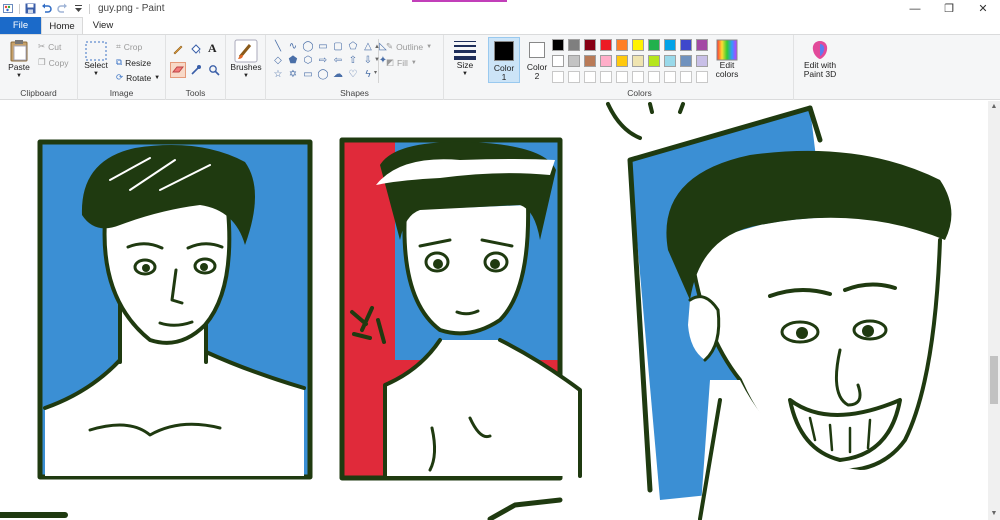 The width and height of the screenshot is (1000, 520). Describe the element at coordinates (994, 514) in the screenshot. I see `scroll-down-arrow-icon: ▼` at that location.